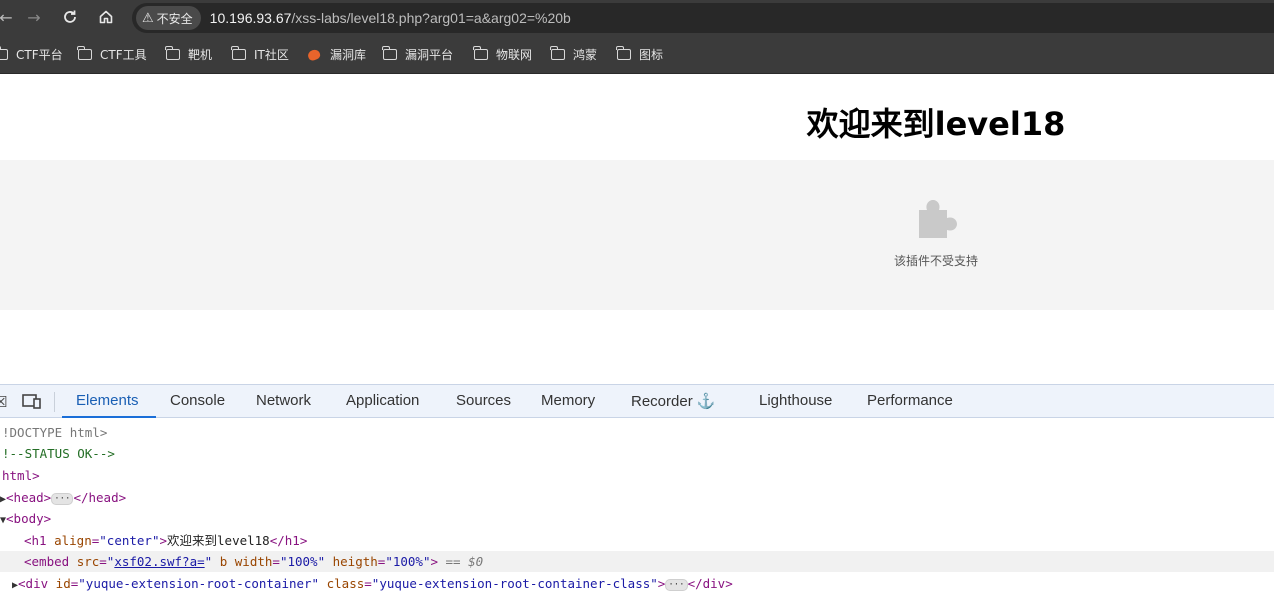  I want to click on bookmarks-bar: CTF平台 CTF工具 靶机 IT社区 漏洞库 漏洞平台 物联网 鸿蒙 图标, so click(637, 55).